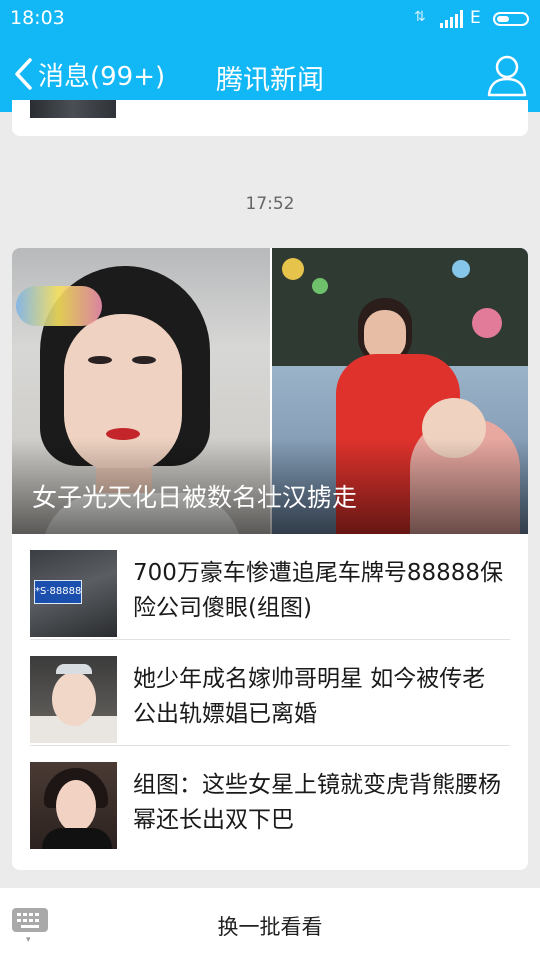  What do you see at coordinates (270, 56) in the screenshot?
I see `top-bar: 18:03 ⇅ E 消息(99+) 腾讯新闻` at bounding box center [270, 56].